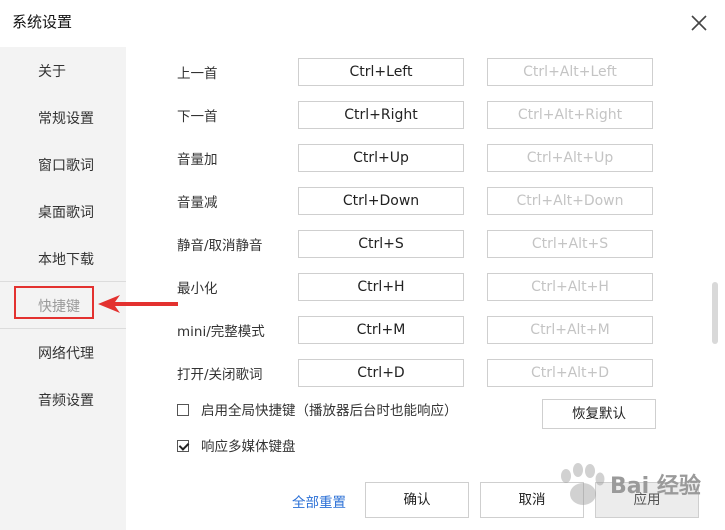 This screenshot has width=725, height=530. What do you see at coordinates (381, 72) in the screenshot?
I see `hotkey-prev-field: Ctrl+Left` at bounding box center [381, 72].